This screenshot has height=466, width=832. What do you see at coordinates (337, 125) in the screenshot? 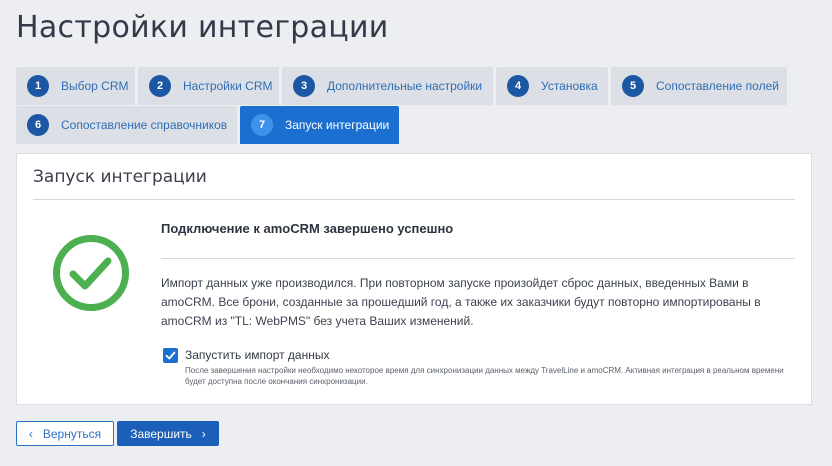
I see `tab-label: Запуск интеграции` at bounding box center [337, 125].